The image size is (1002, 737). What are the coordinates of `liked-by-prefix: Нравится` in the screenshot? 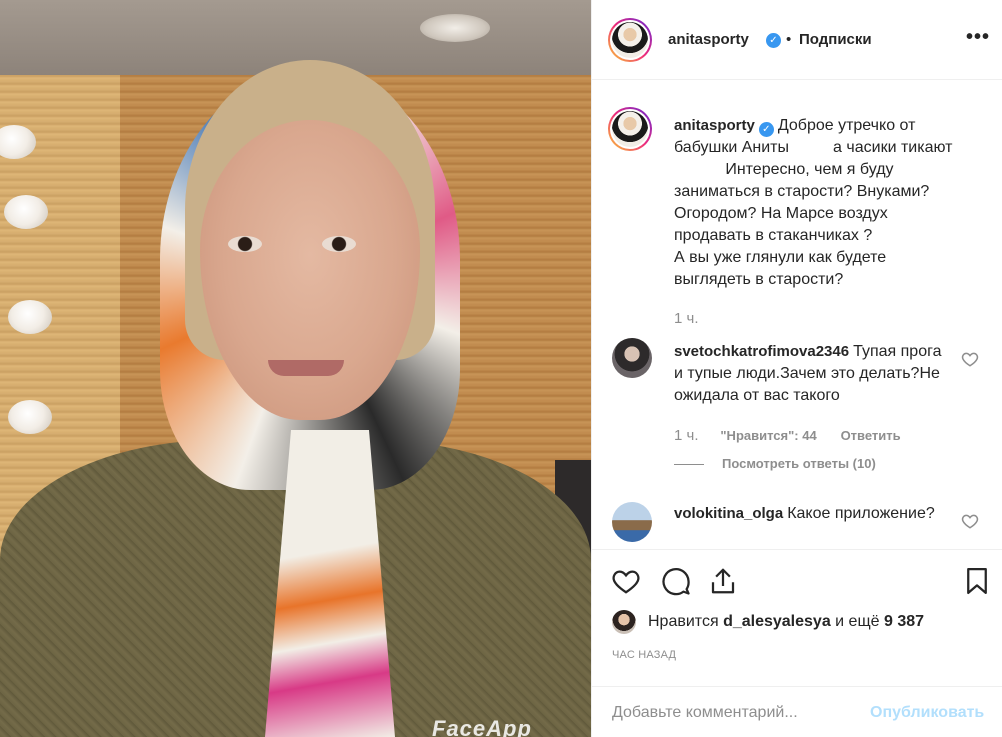 It's located at (683, 621).